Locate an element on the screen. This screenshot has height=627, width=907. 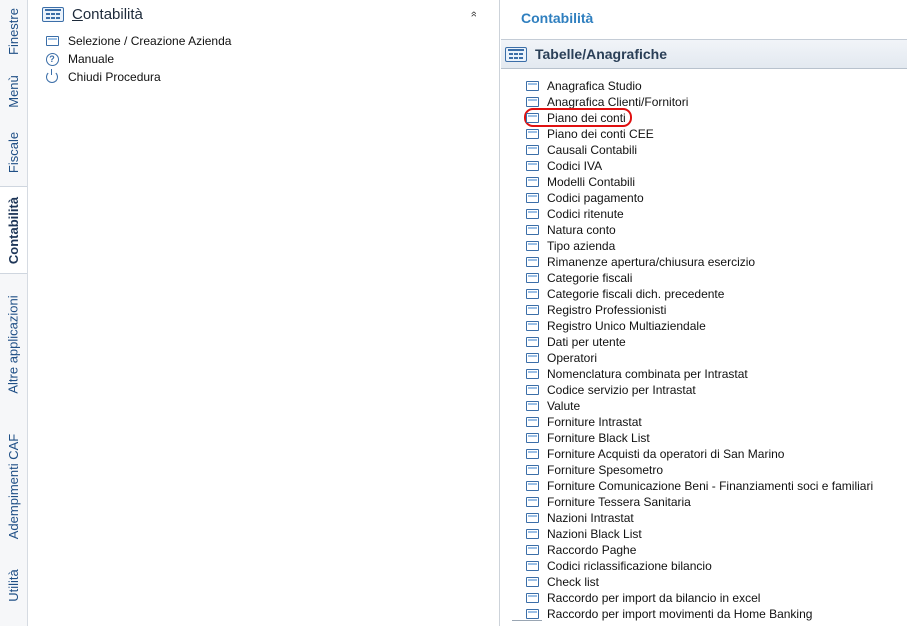
list-item: Dati per utente is located at coordinates (699, 342).